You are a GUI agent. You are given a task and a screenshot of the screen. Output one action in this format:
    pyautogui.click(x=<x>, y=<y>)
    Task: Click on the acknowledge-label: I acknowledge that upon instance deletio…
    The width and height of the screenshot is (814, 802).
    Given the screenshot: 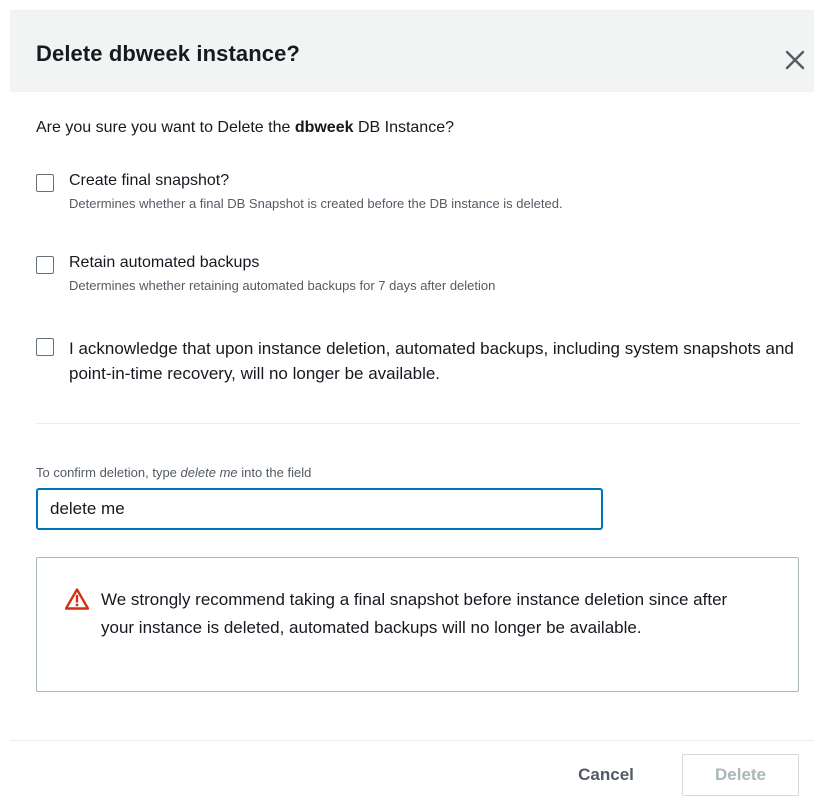 What is the action you would take?
    pyautogui.click(x=431, y=361)
    